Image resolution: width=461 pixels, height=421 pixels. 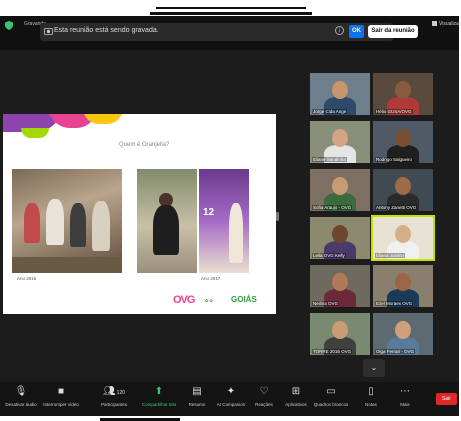 What do you see at coordinates (374, 368) in the screenshot?
I see `chevron-down-icon: ⌄` at bounding box center [374, 368].